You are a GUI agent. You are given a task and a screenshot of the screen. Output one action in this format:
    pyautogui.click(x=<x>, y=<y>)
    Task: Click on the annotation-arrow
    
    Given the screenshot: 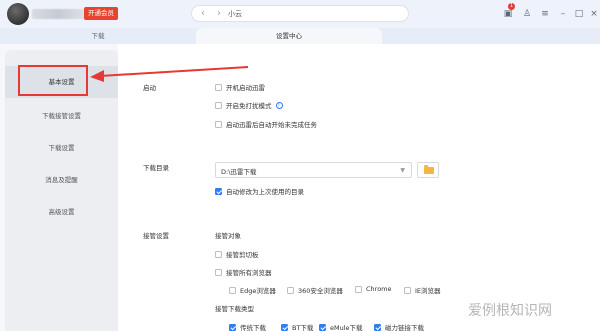 What is the action you would take?
    pyautogui.click(x=169, y=74)
    